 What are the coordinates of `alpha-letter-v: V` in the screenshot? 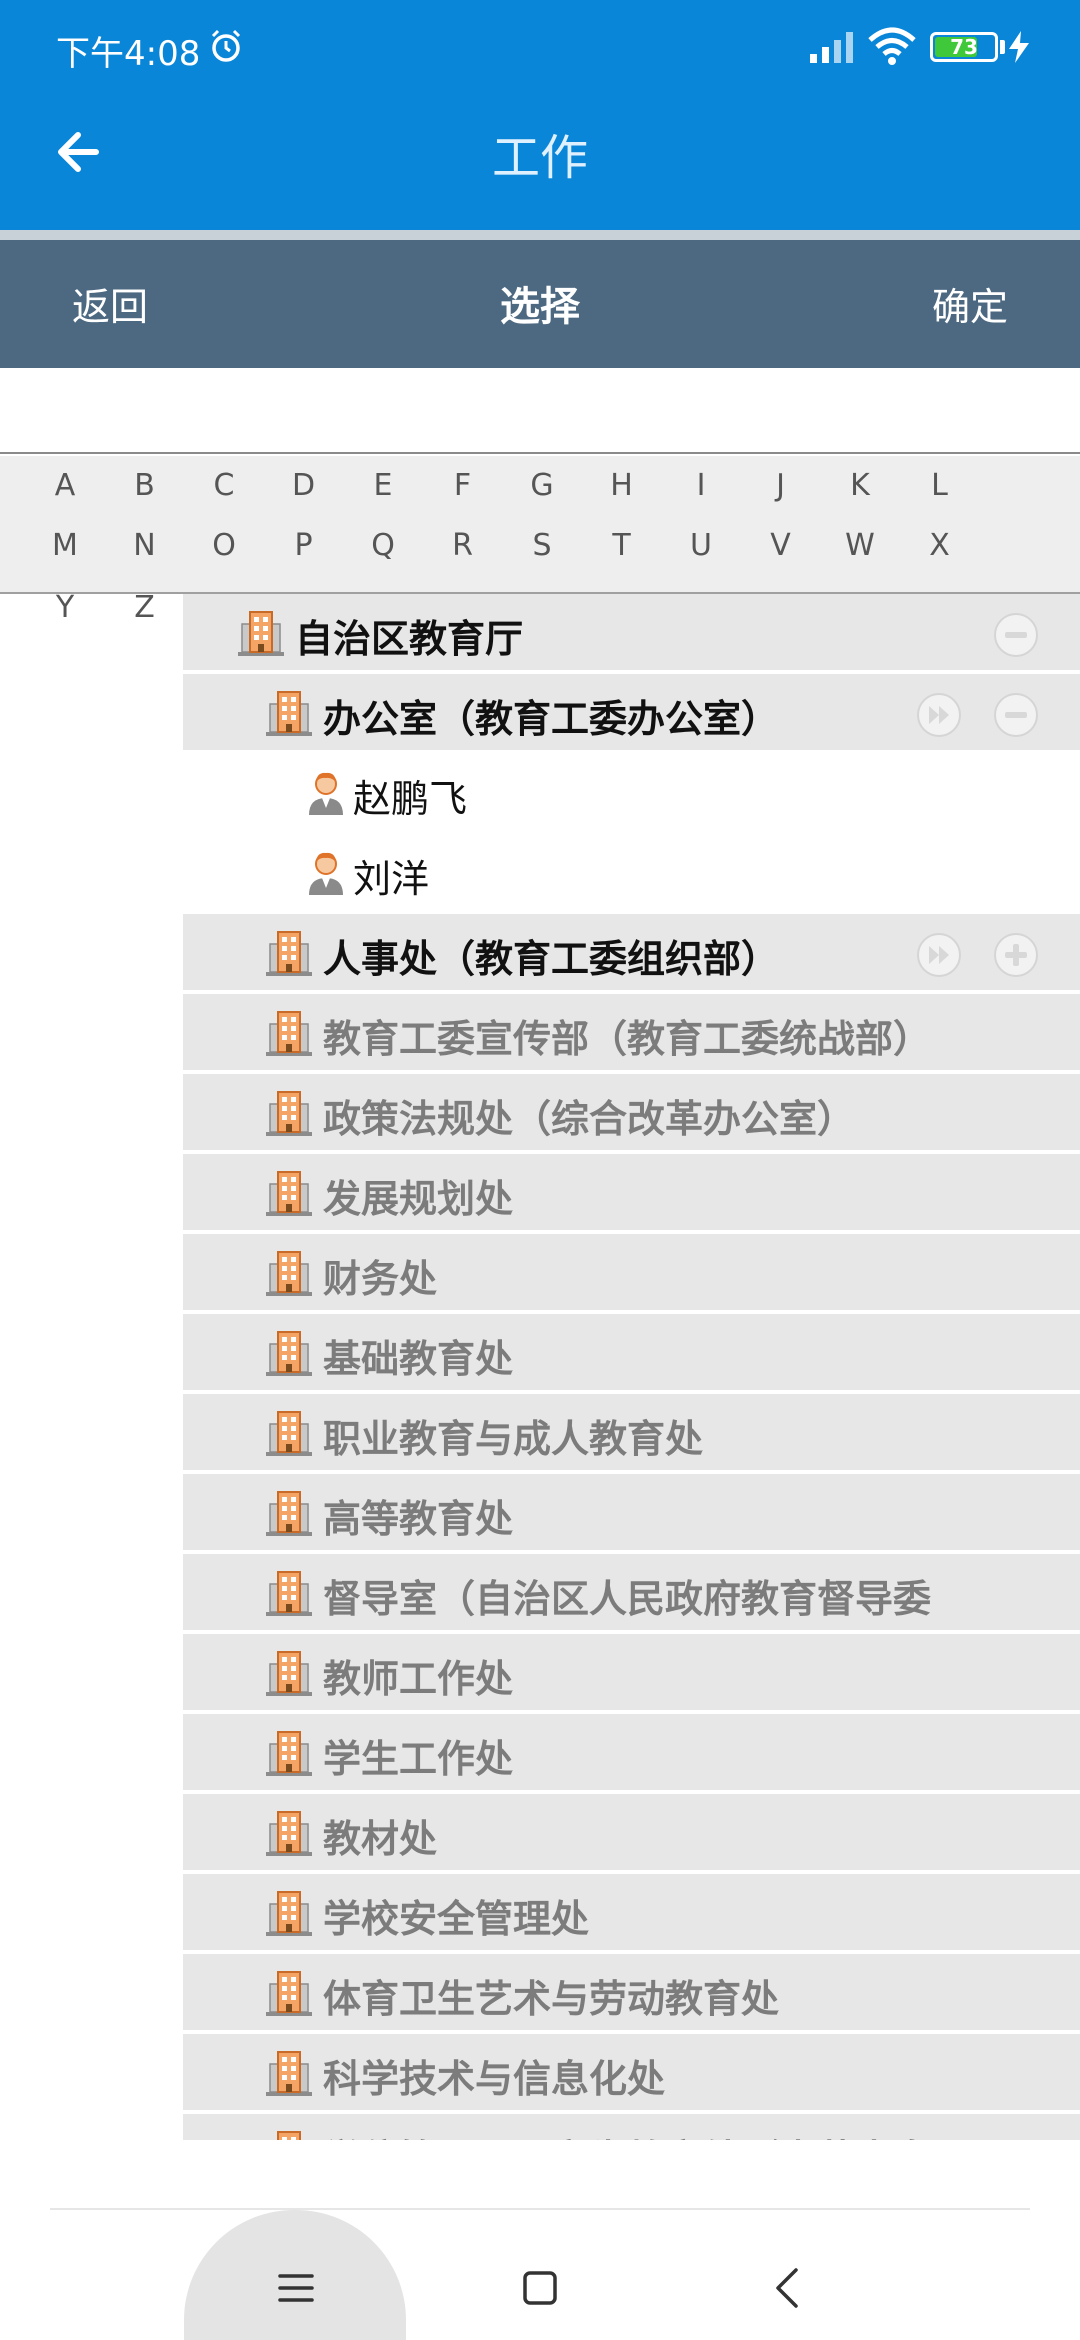 It's located at (781, 545).